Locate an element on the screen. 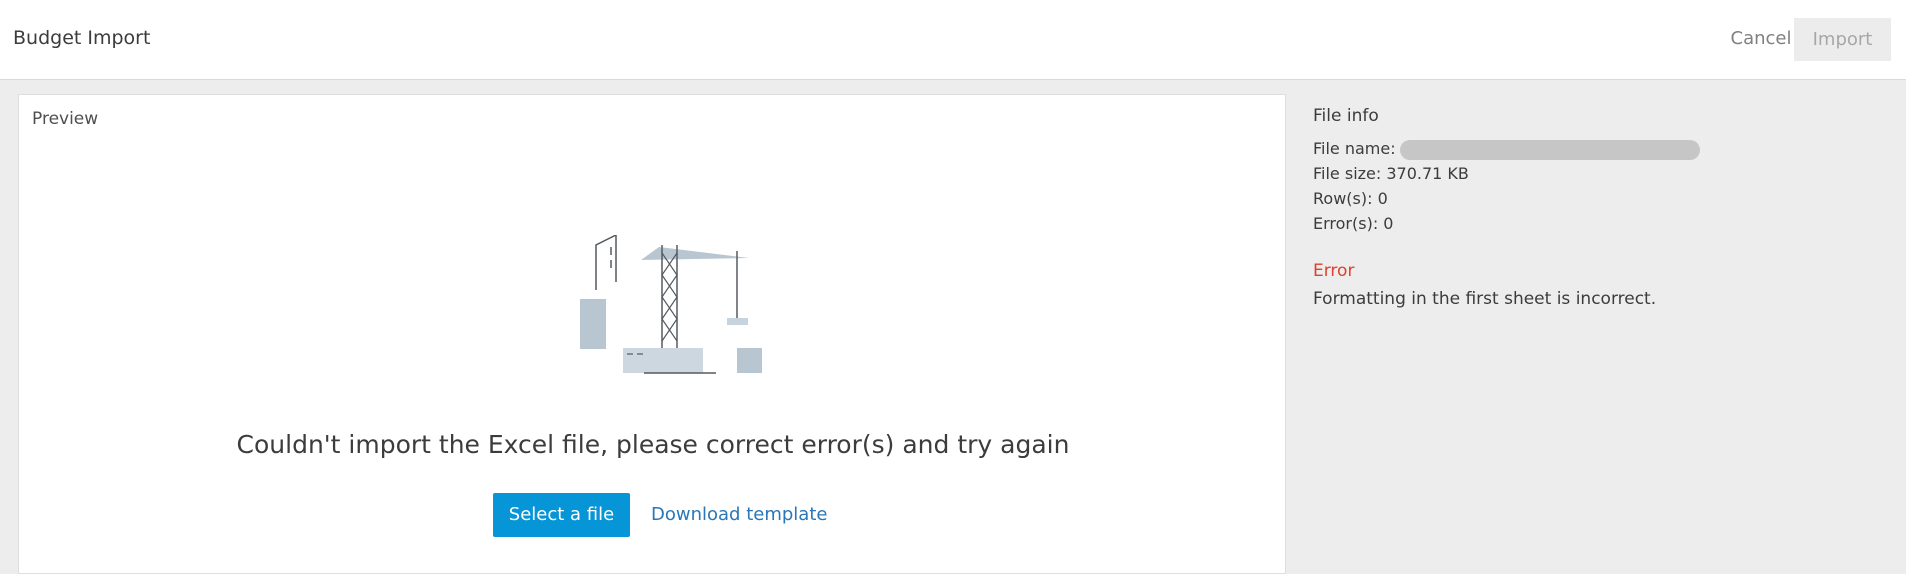  top-bar: Budget Import Cancel Import is located at coordinates (953, 40).